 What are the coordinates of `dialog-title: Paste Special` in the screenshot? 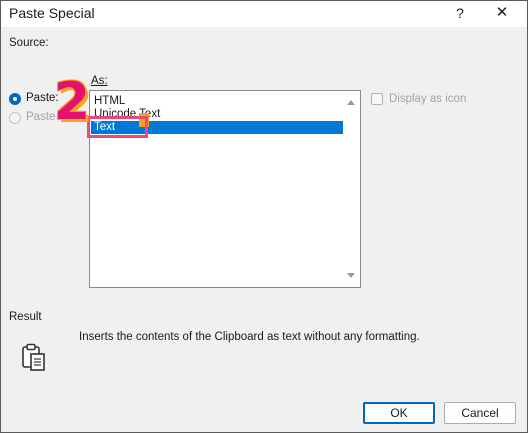 It's located at (52, 13).